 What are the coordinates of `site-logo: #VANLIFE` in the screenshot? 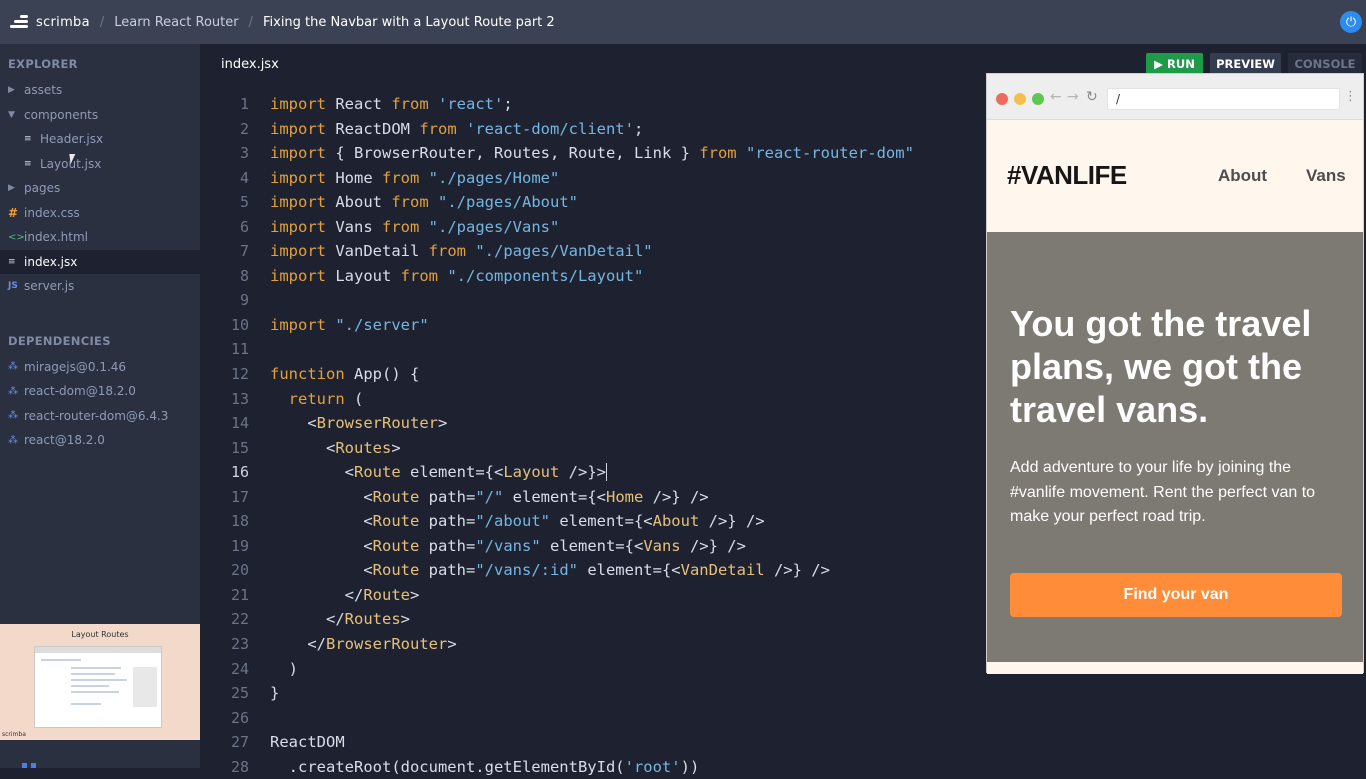 It's located at (1067, 175).